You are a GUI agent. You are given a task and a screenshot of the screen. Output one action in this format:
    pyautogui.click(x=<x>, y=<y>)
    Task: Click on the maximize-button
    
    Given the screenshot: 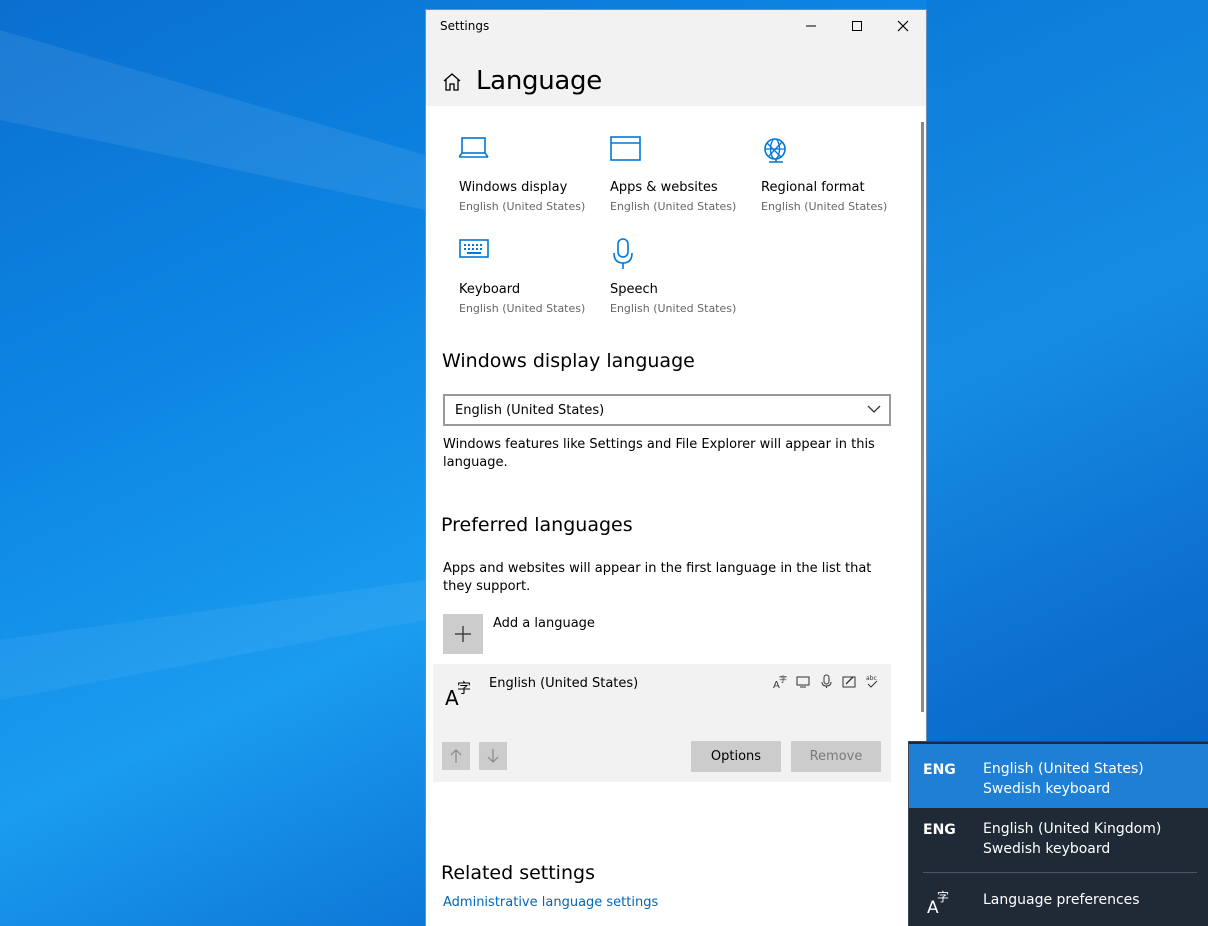 What is the action you would take?
    pyautogui.click(x=857, y=26)
    